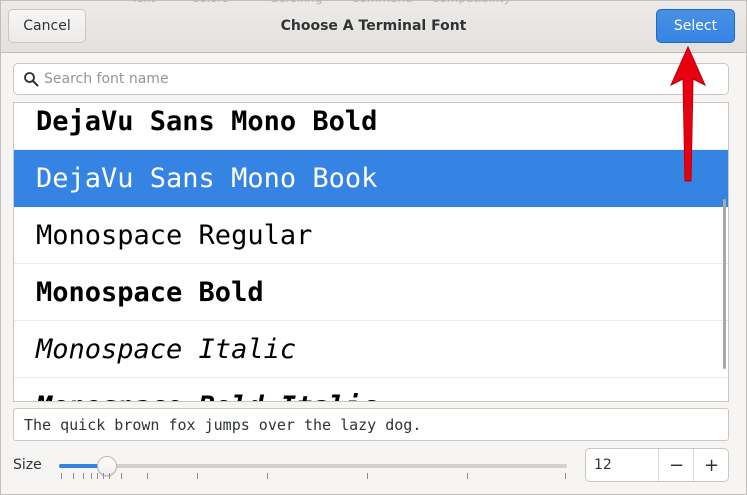 The height and width of the screenshot is (495, 747). Describe the element at coordinates (624, 465) in the screenshot. I see `size-input` at that location.